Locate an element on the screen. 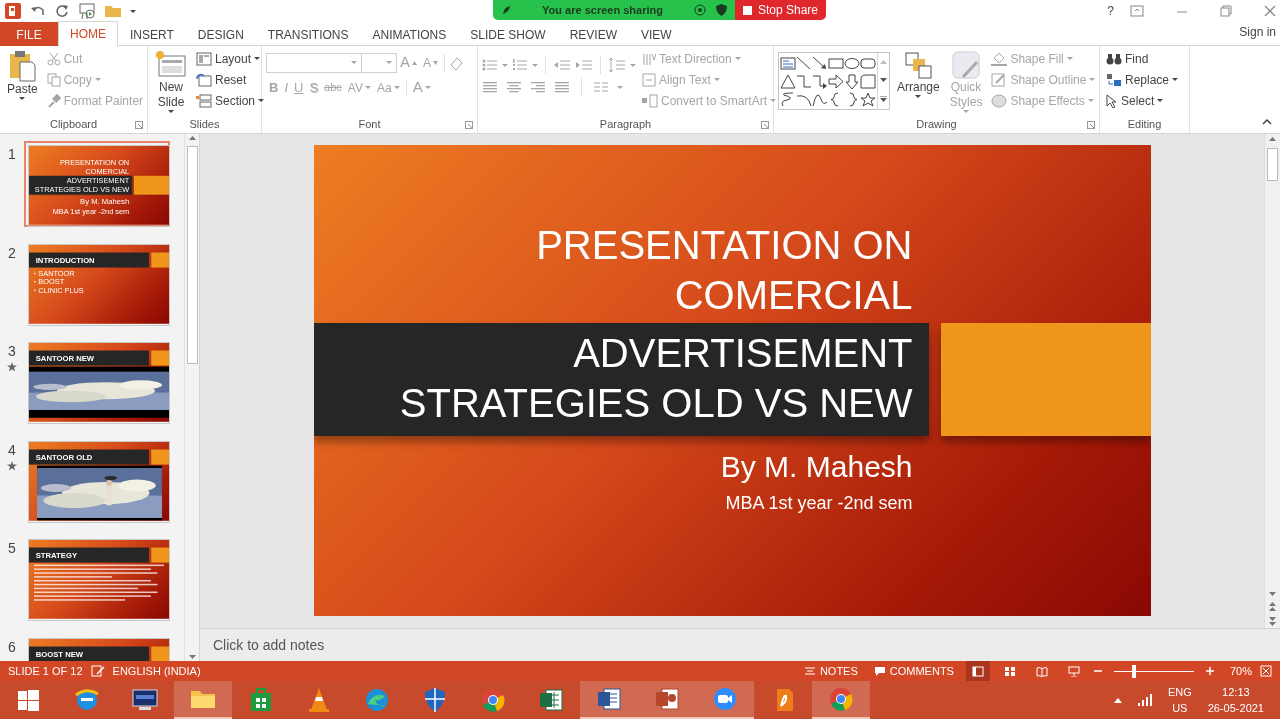  ribbon-tab: ANIMATIONS is located at coordinates (409, 34).